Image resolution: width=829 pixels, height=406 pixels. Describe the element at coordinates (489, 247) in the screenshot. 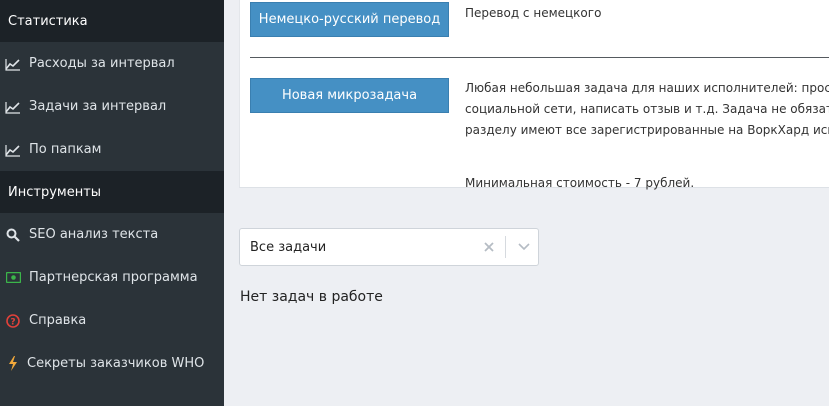

I see `clear-icon` at that location.